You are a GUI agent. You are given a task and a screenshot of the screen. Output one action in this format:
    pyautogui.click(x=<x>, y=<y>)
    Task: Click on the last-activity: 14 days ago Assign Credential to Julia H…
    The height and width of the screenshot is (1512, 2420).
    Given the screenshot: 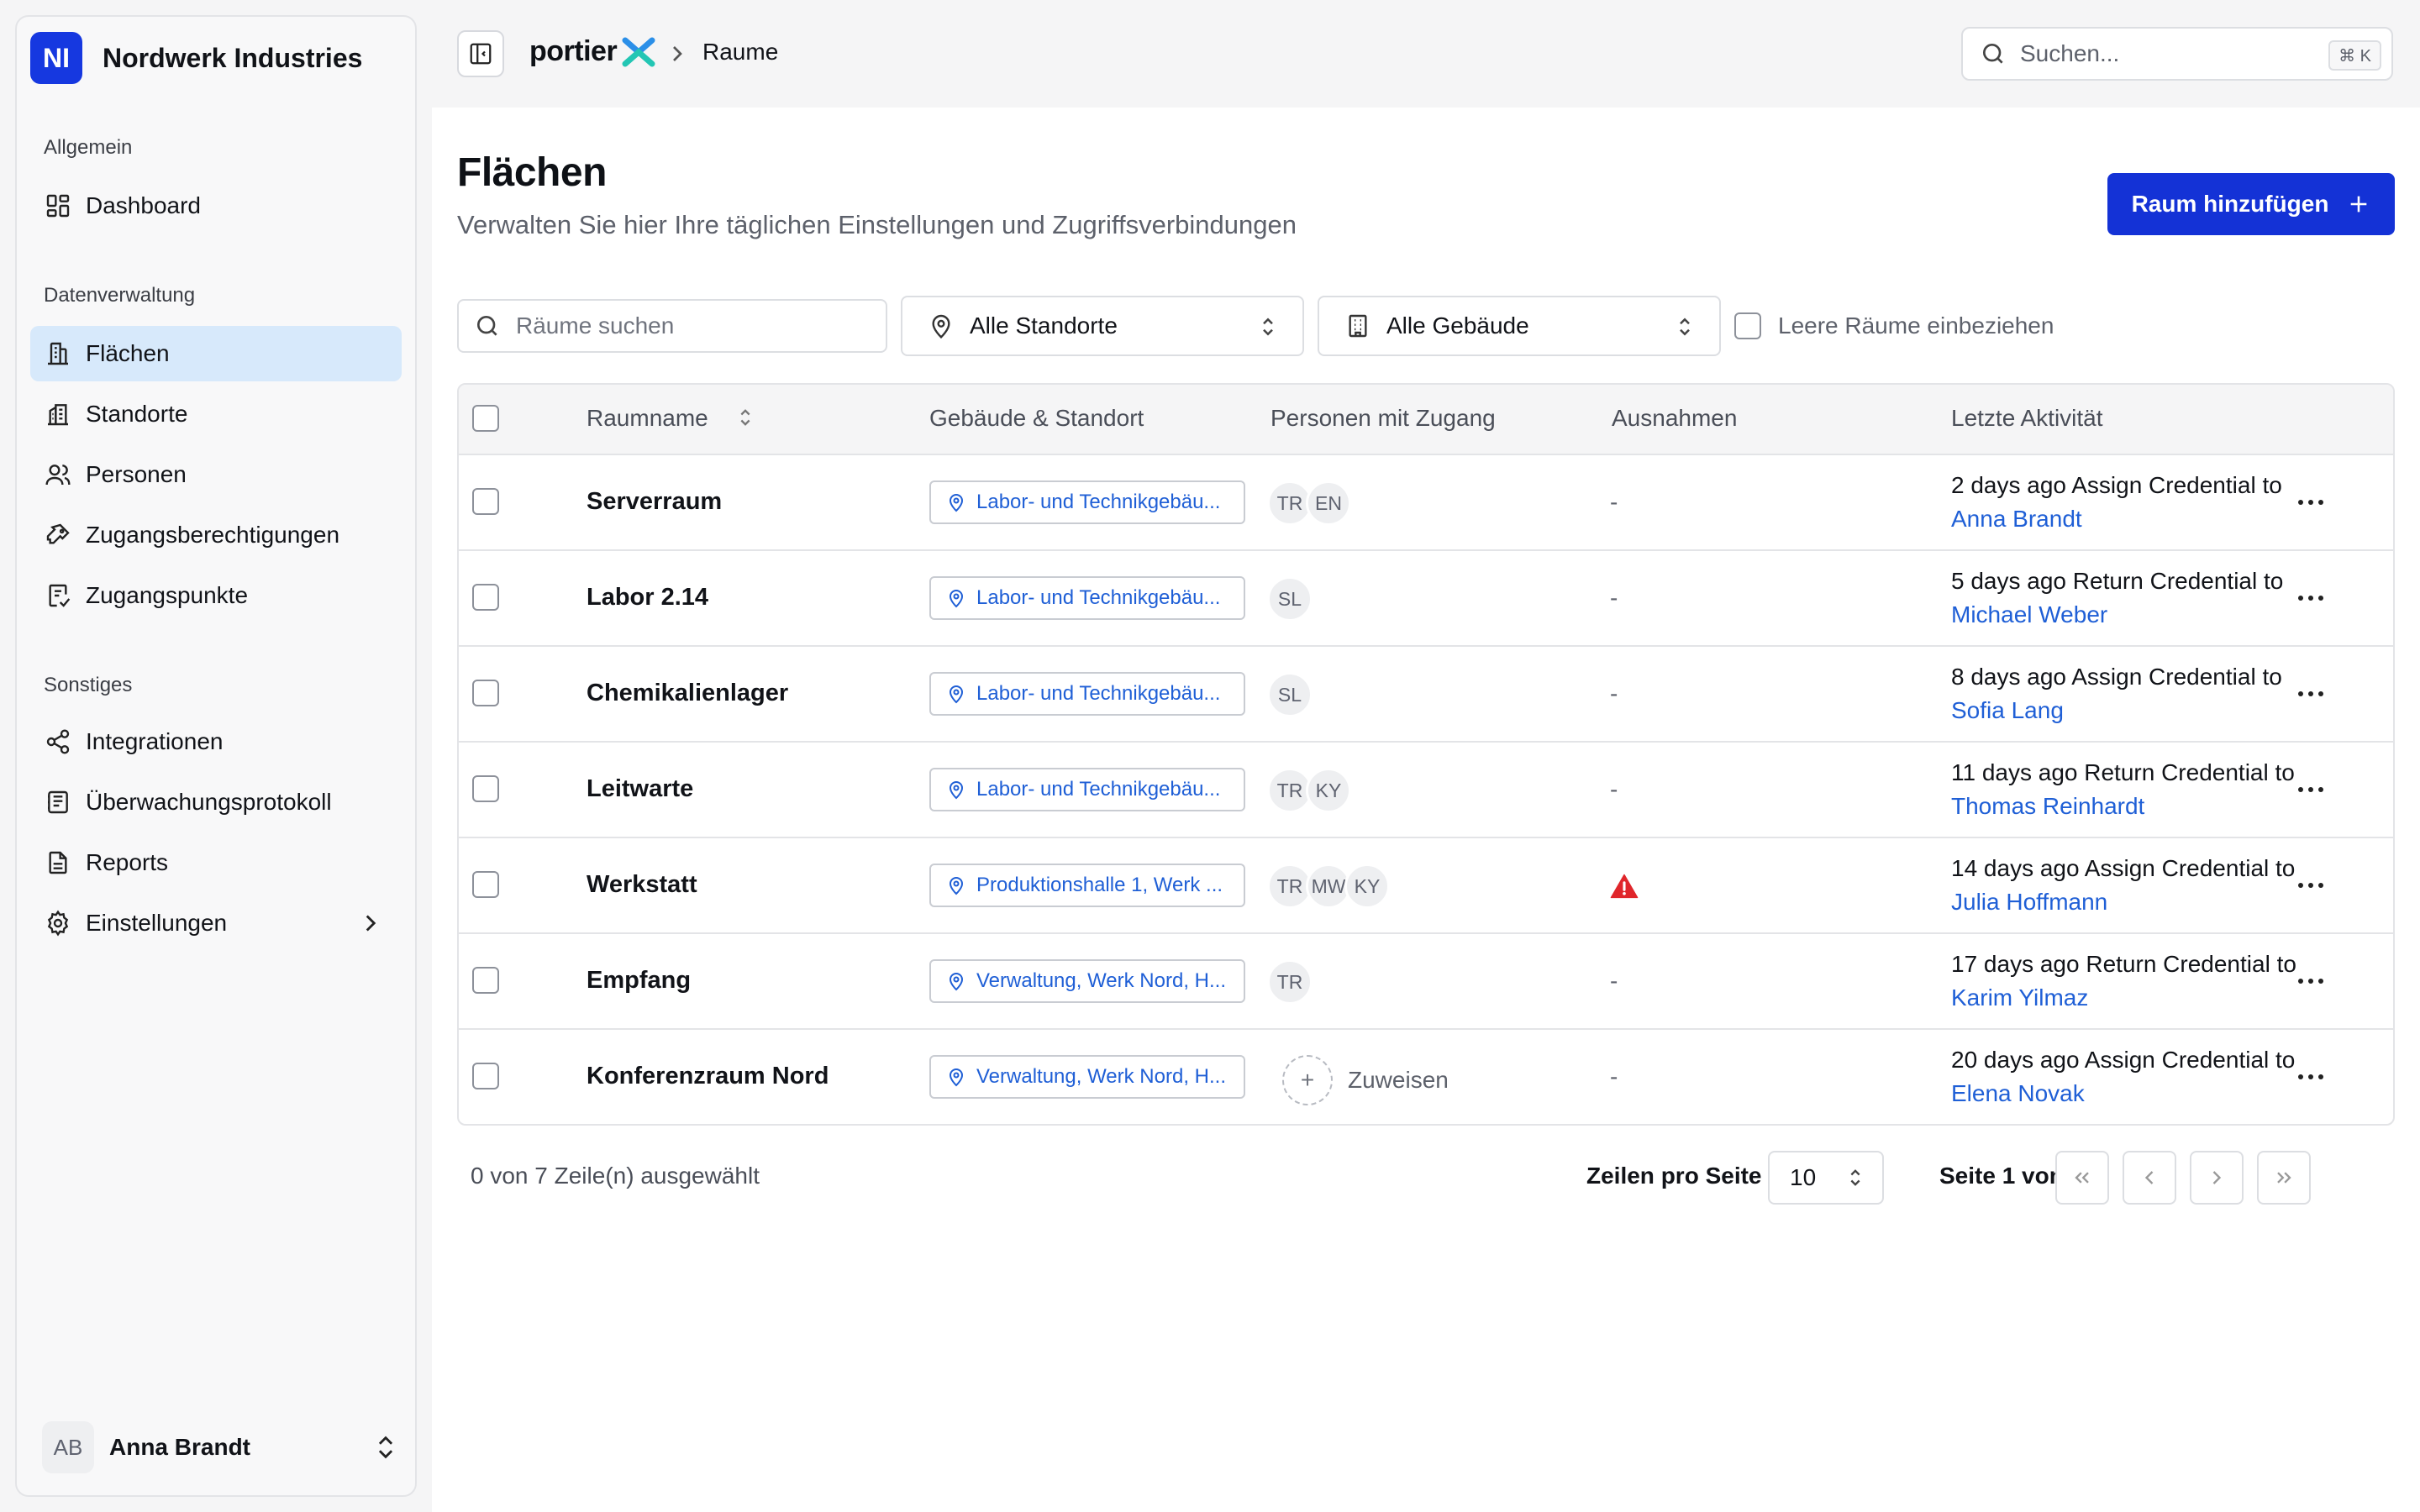 What is the action you would take?
    pyautogui.click(x=2127, y=885)
    